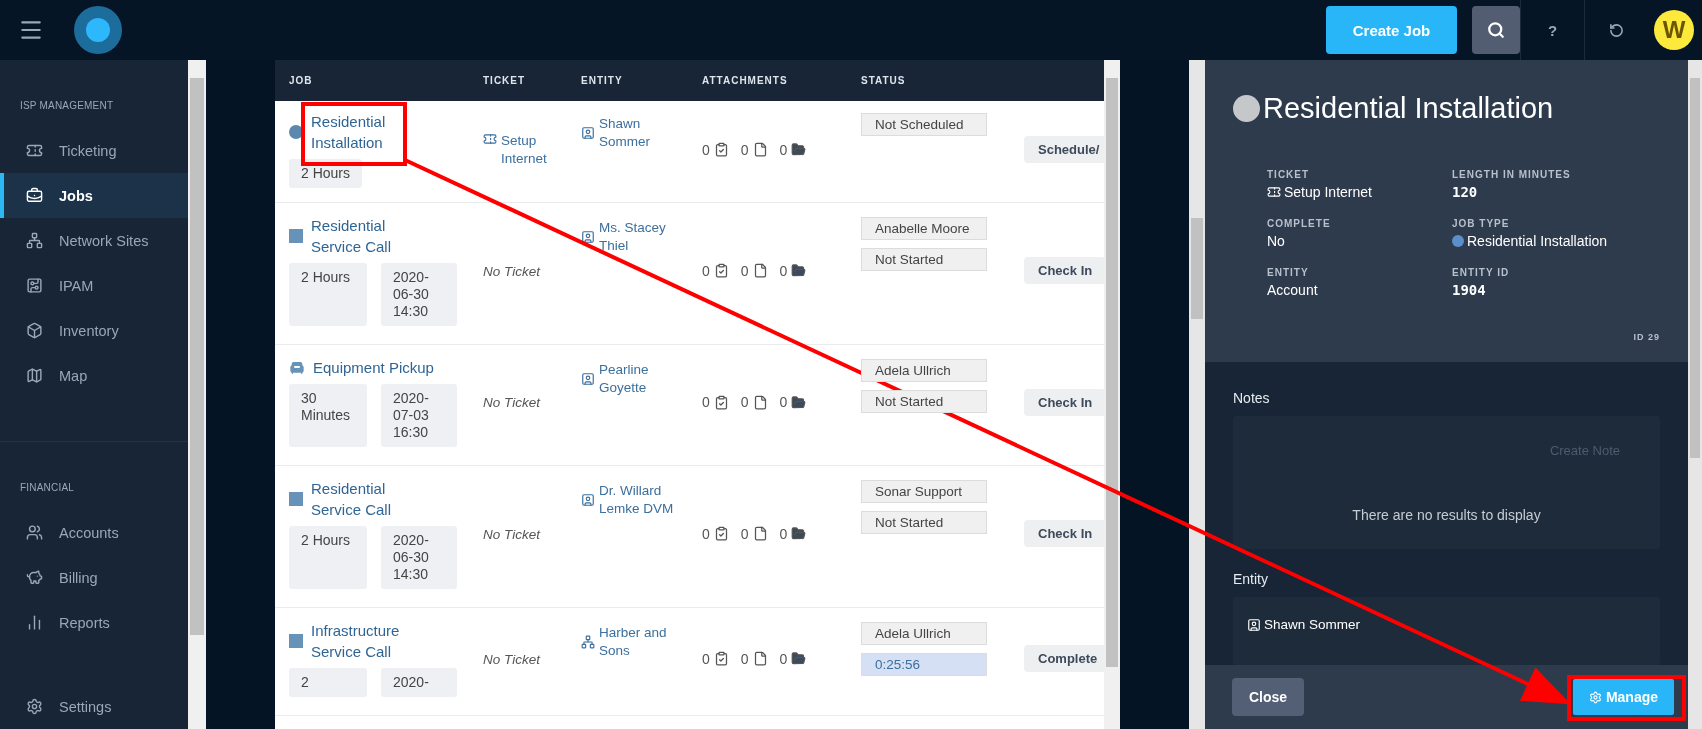  What do you see at coordinates (924, 228) in the screenshot?
I see `status-label: Anabelle Moore` at bounding box center [924, 228].